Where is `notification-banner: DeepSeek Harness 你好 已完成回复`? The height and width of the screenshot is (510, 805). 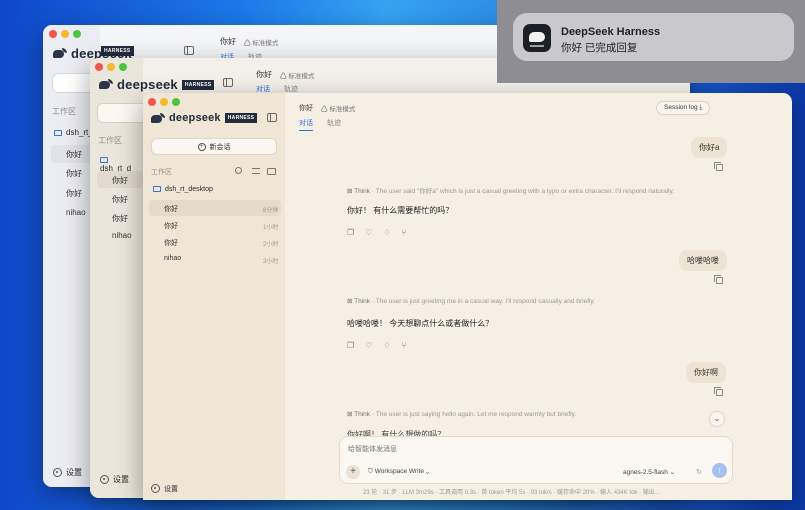
notification-banner: DeepSeek Harness 你好 已完成回复 is located at coordinates (653, 37).